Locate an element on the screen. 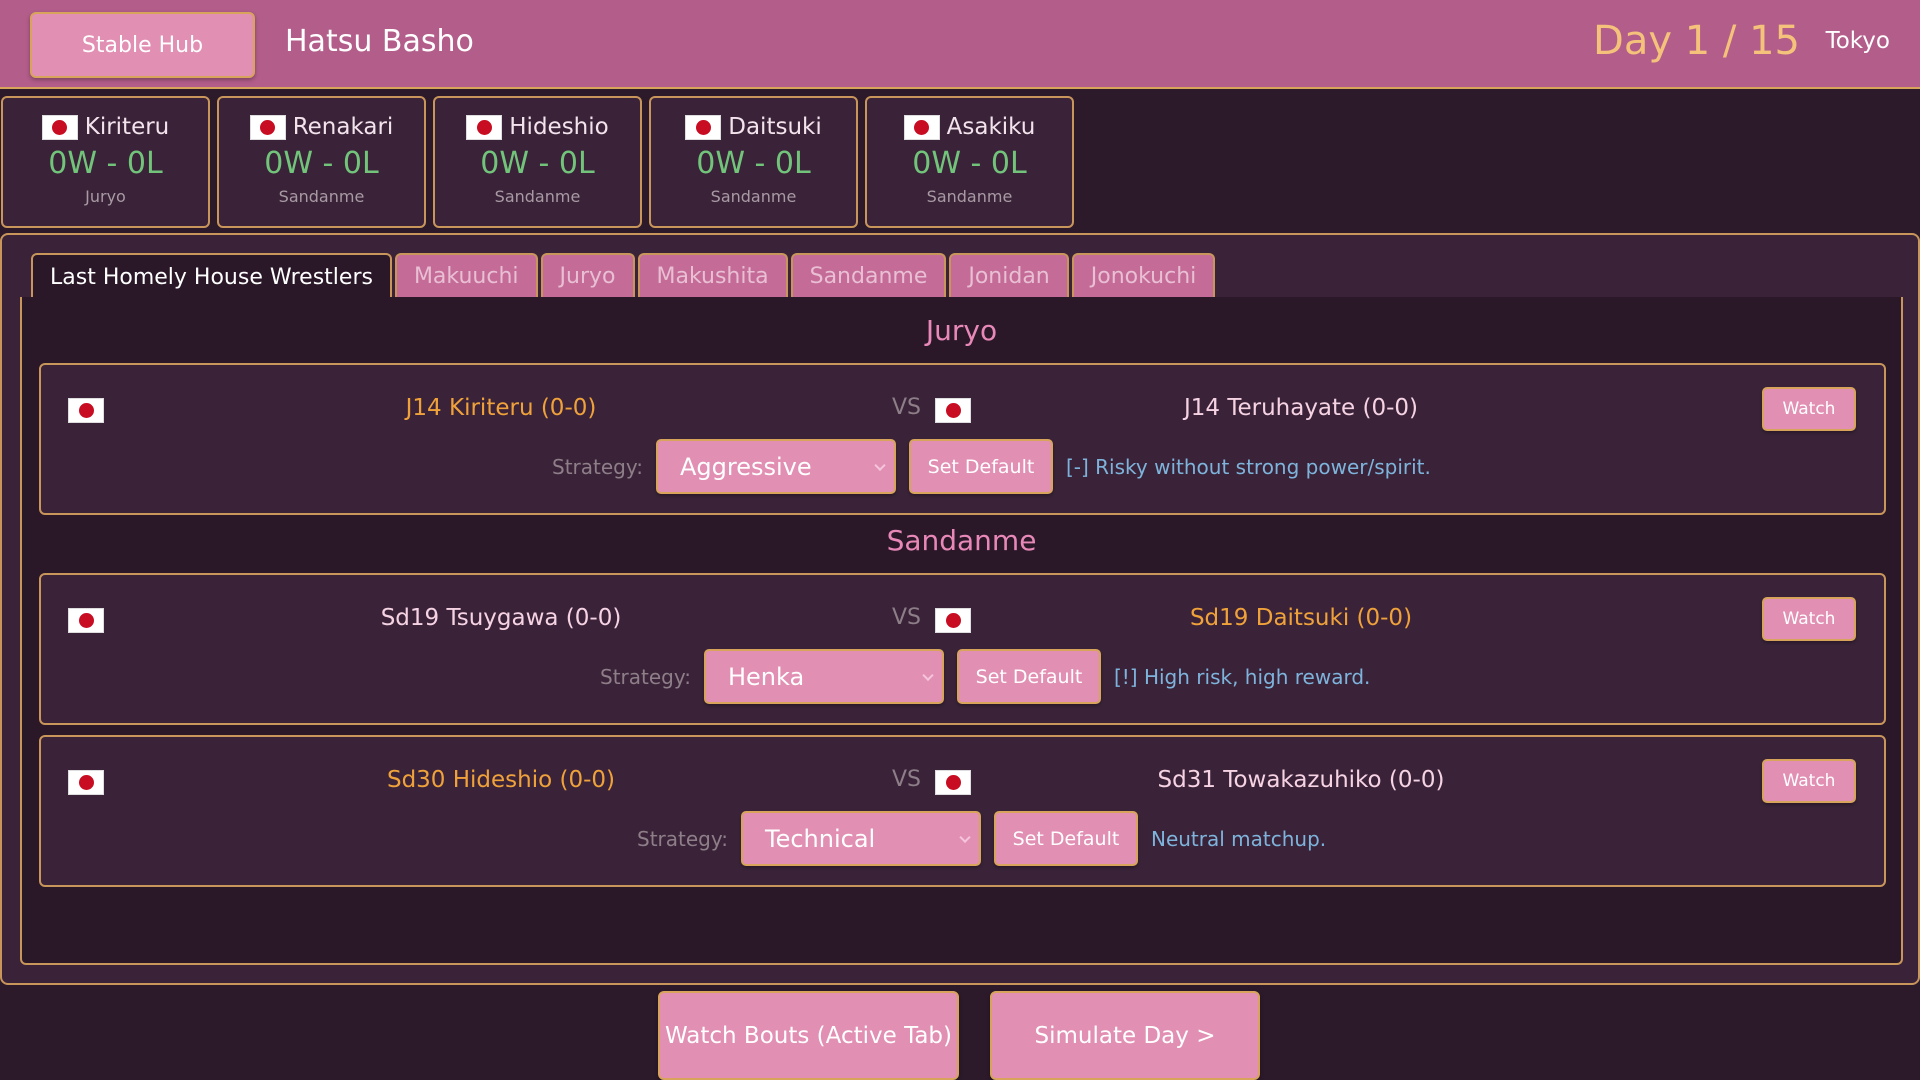 Image resolution: width=1920 pixels, height=1080 pixels. watch-bouts-button: Watch Bouts (Active Tab) is located at coordinates (808, 1035).